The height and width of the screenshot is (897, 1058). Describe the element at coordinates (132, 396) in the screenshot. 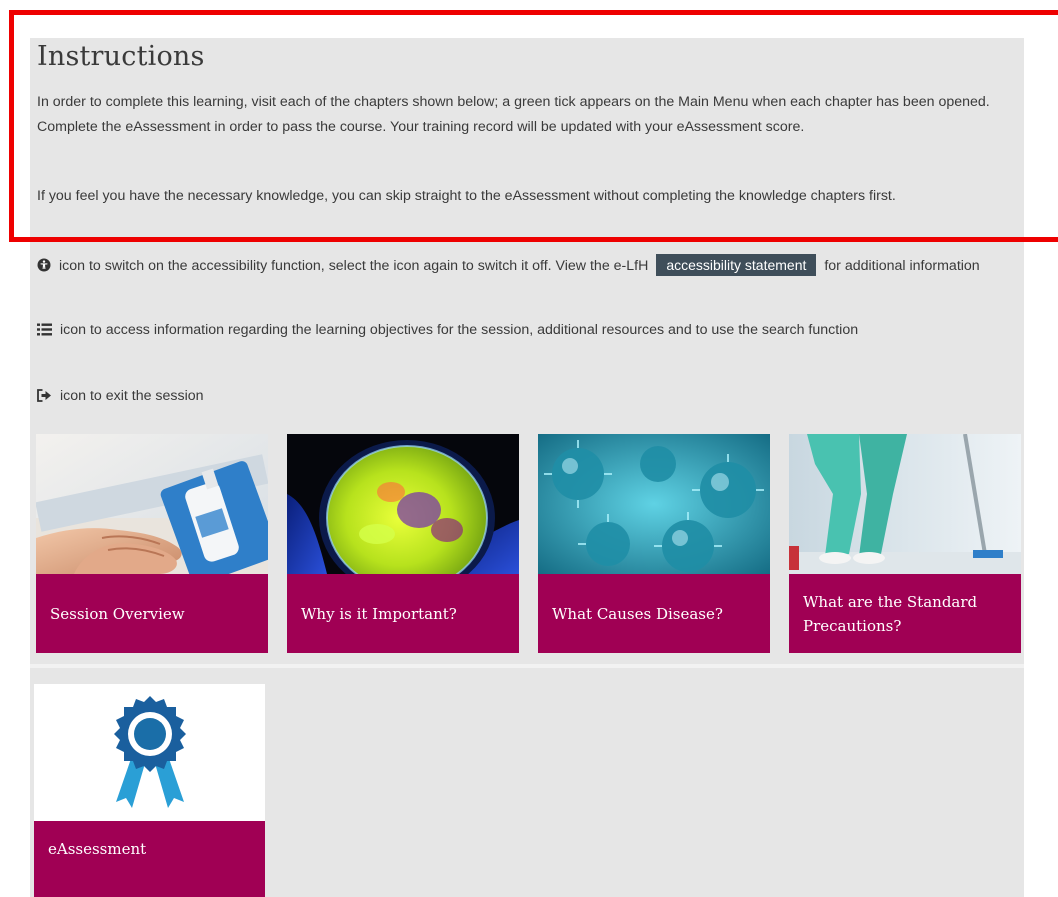

I see `exit-help-label: icon to exit the session` at that location.